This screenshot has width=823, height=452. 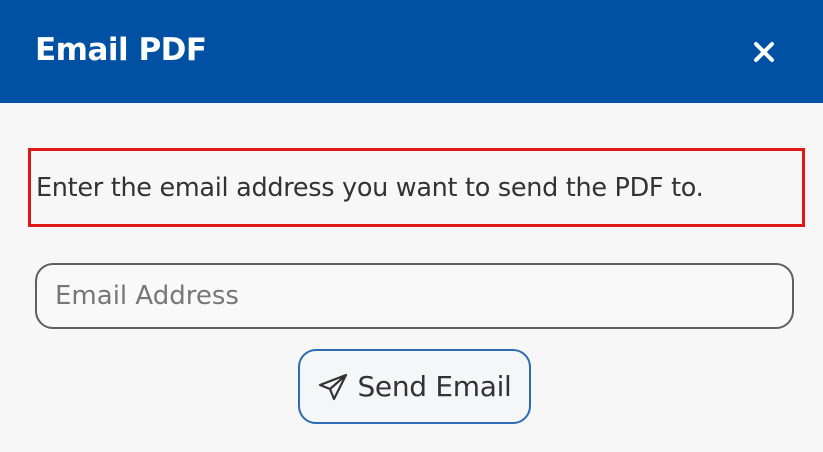 What do you see at coordinates (434, 386) in the screenshot?
I see `send-email-label: Send Email` at bounding box center [434, 386].